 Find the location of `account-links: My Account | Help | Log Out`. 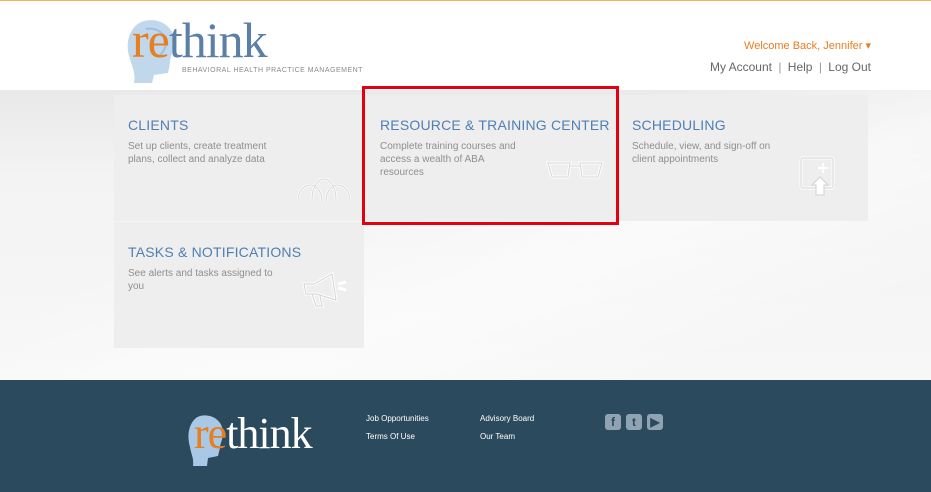

account-links: My Account | Help | Log Out is located at coordinates (790, 67).